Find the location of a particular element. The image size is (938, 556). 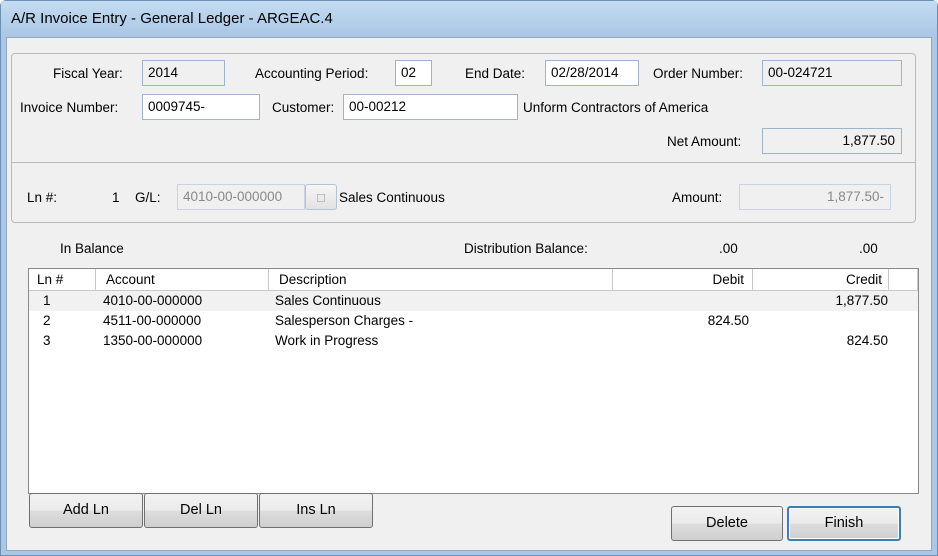

amount-field: 1,877.50- is located at coordinates (815, 197).